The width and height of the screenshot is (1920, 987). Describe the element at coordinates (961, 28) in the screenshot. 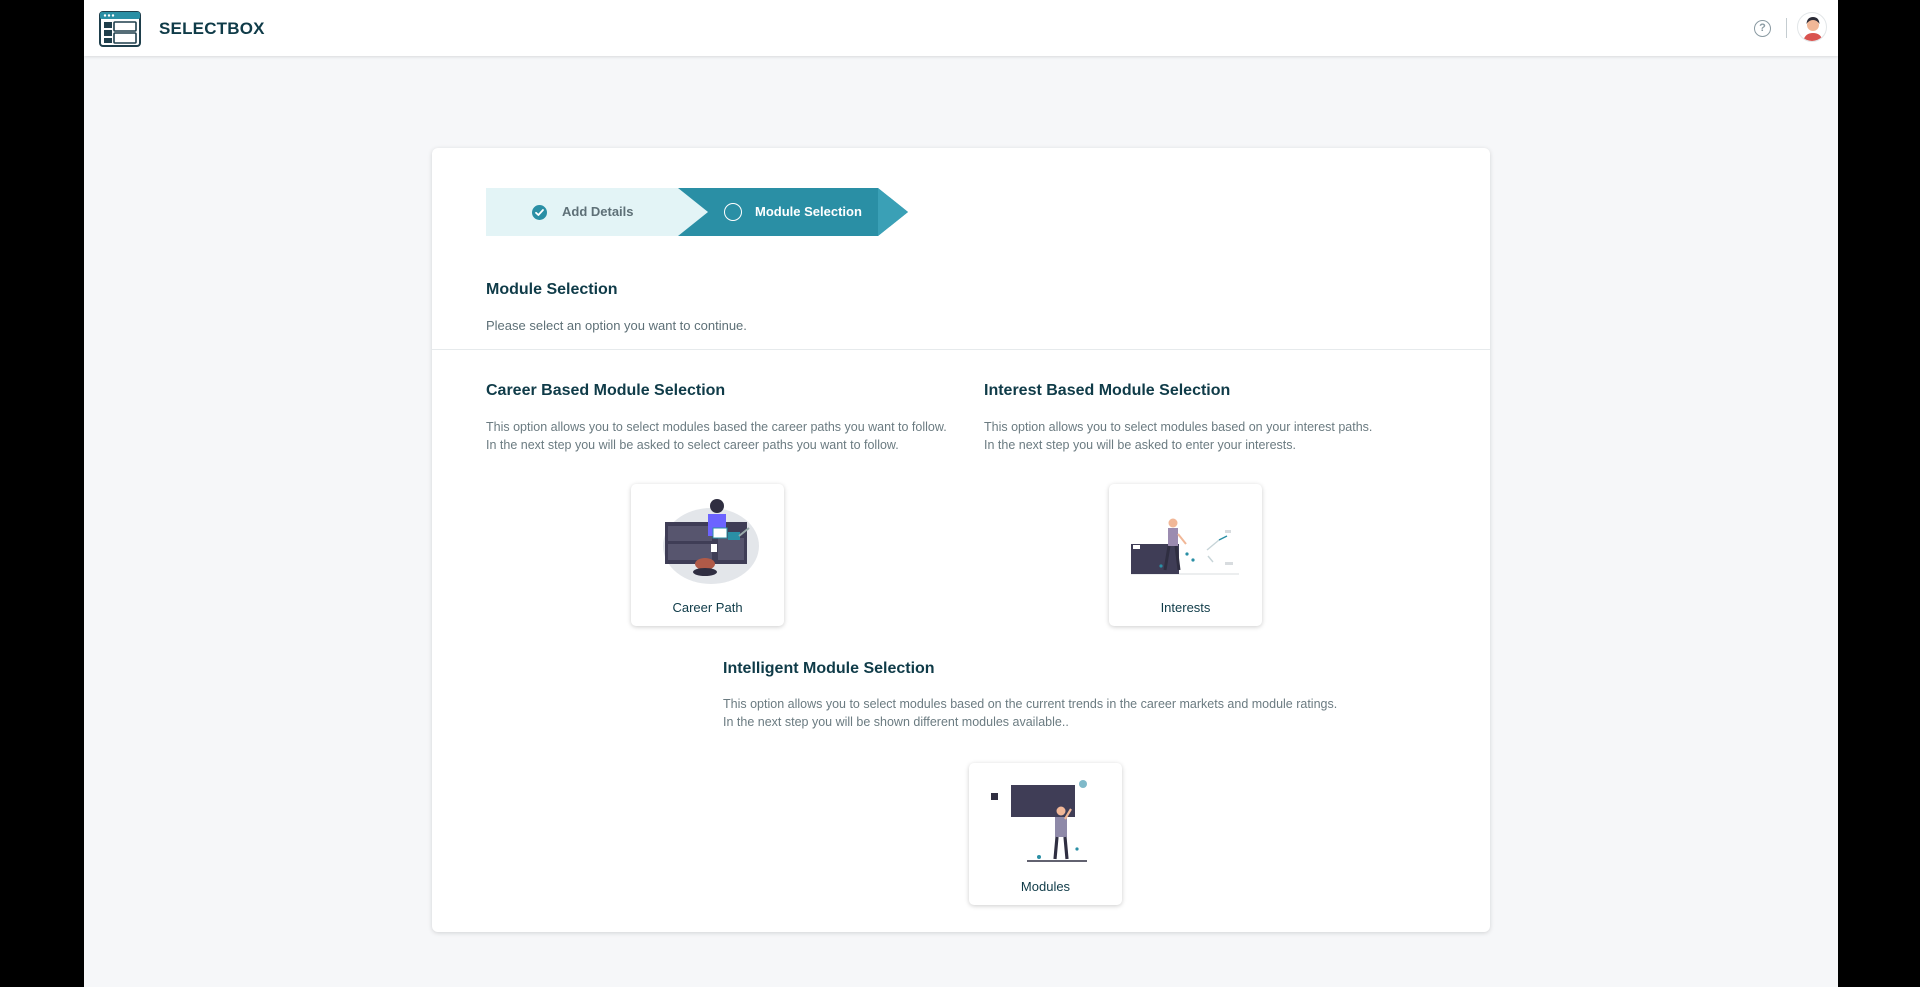

I see `top-header: SELECTBOX ?` at that location.